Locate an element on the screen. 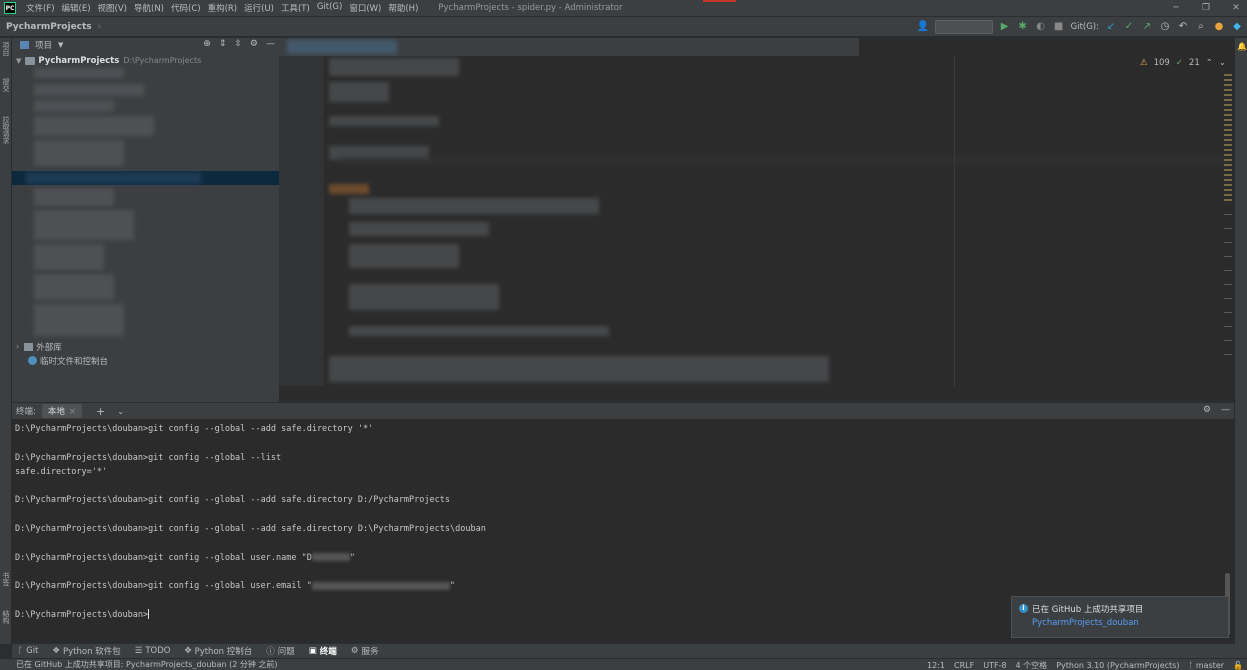  git-commit-icon: ✓ is located at coordinates (1129, 27).